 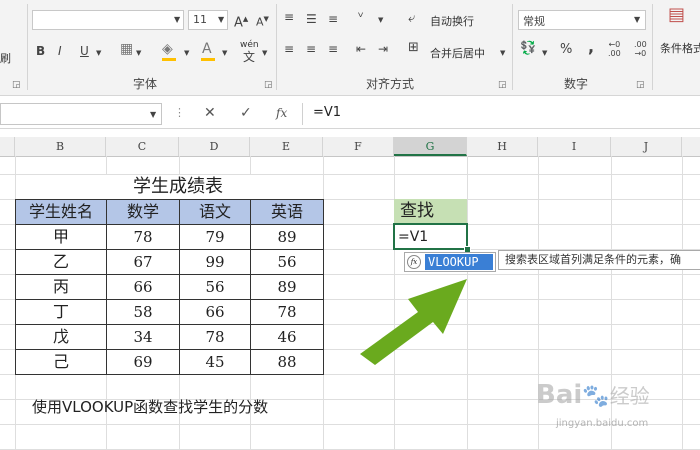 I want to click on column-header-bar: B C D E F G H I J, so click(x=350, y=147).